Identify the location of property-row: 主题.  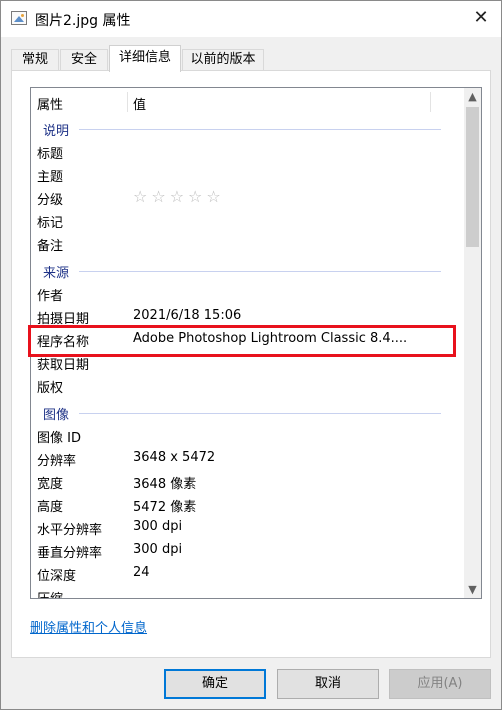
(247, 174).